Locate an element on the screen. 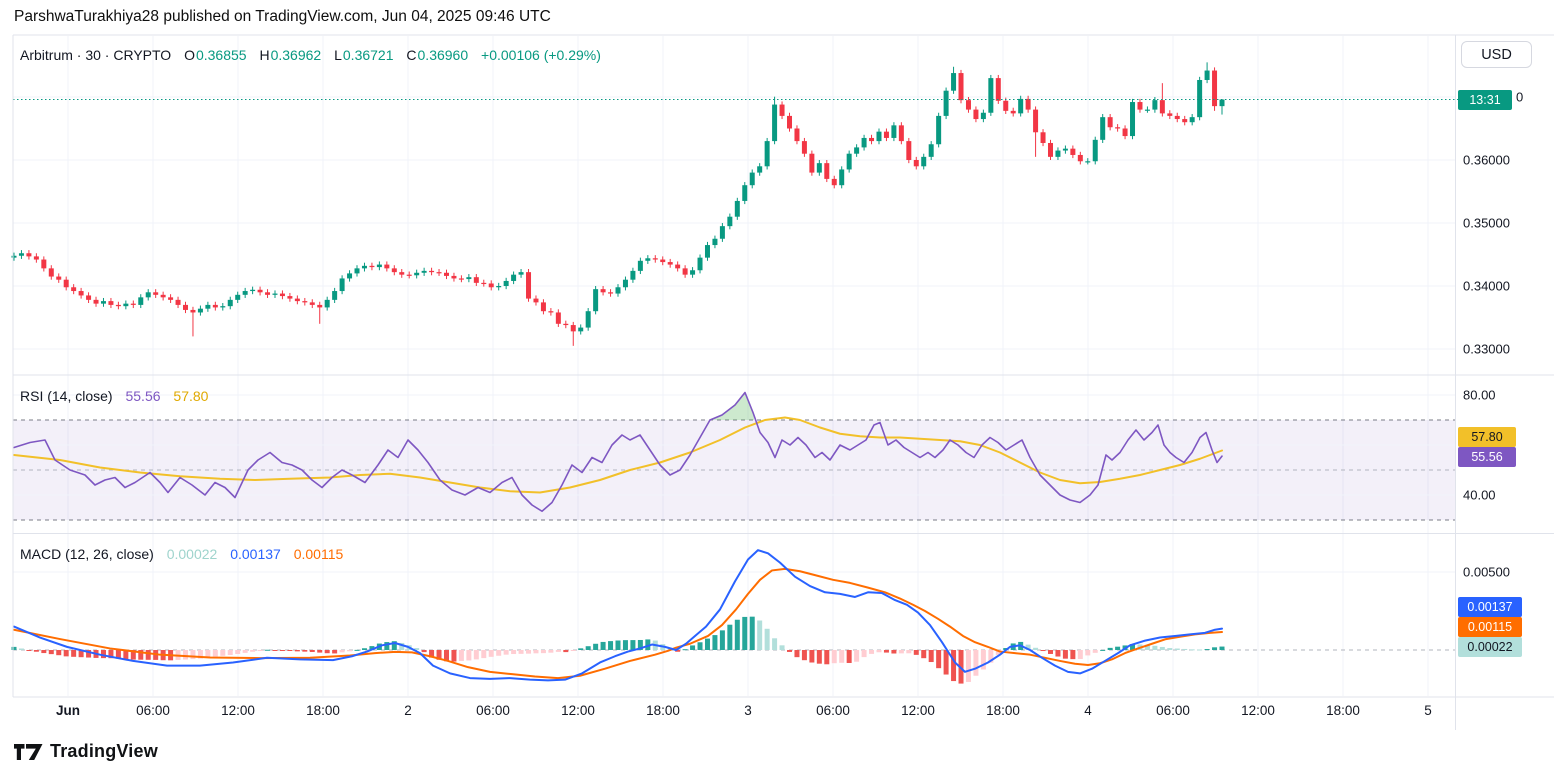 This screenshot has width=1554, height=772. rsi-legend: RSI (14, close) 55.56 57.80 is located at coordinates (114, 396).